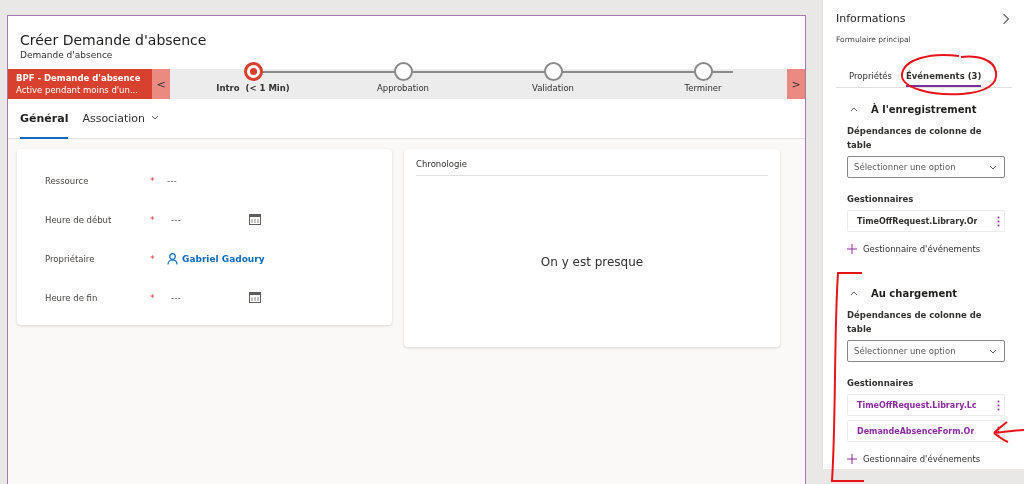 Image resolution: width=1024 pixels, height=484 pixels. Describe the element at coordinates (70, 258) in the screenshot. I see `field-label: Propriétaire` at that location.